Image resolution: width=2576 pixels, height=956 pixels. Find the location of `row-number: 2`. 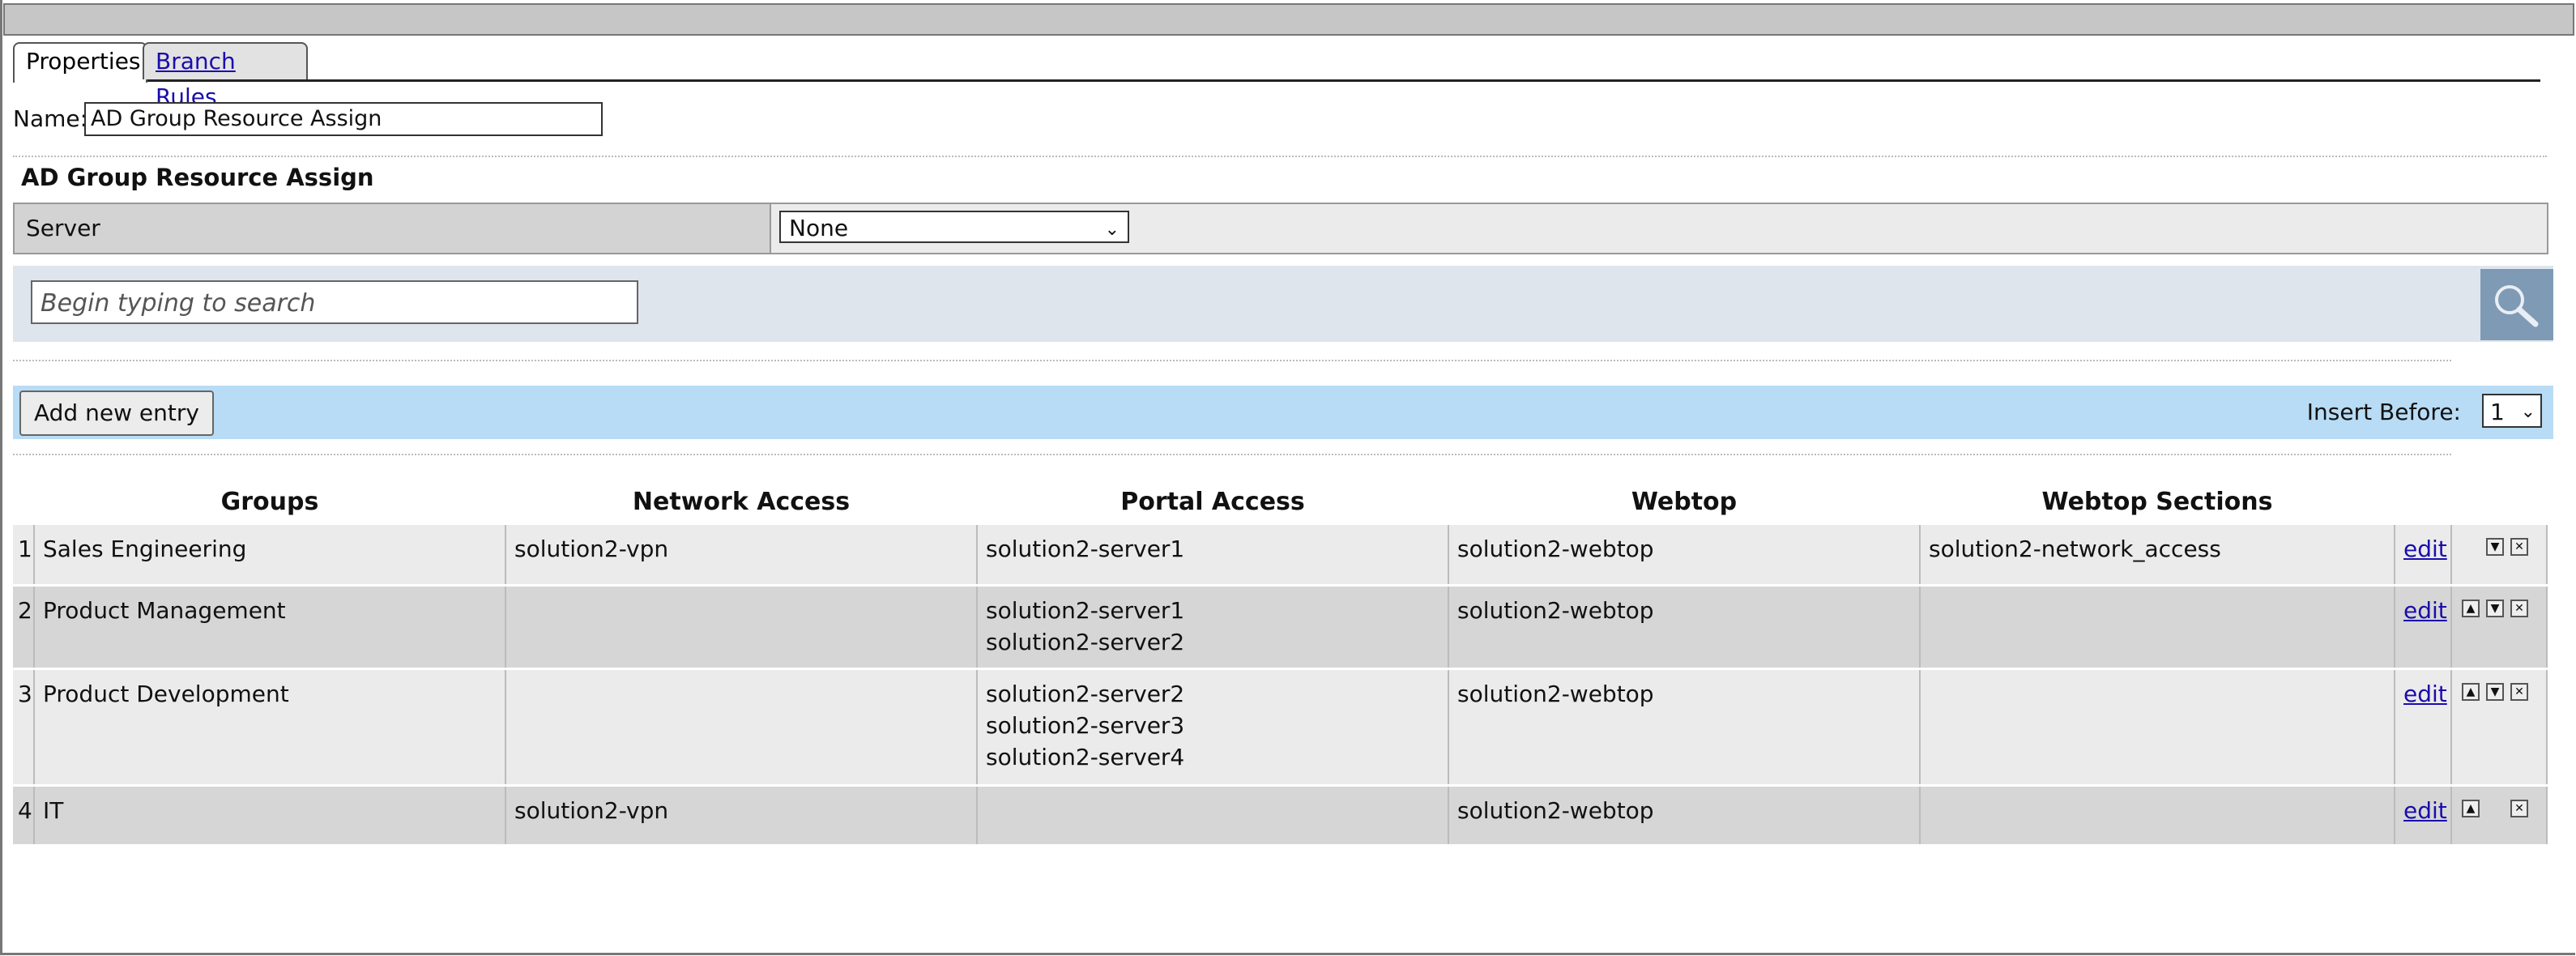

row-number: 2 is located at coordinates (24, 627).